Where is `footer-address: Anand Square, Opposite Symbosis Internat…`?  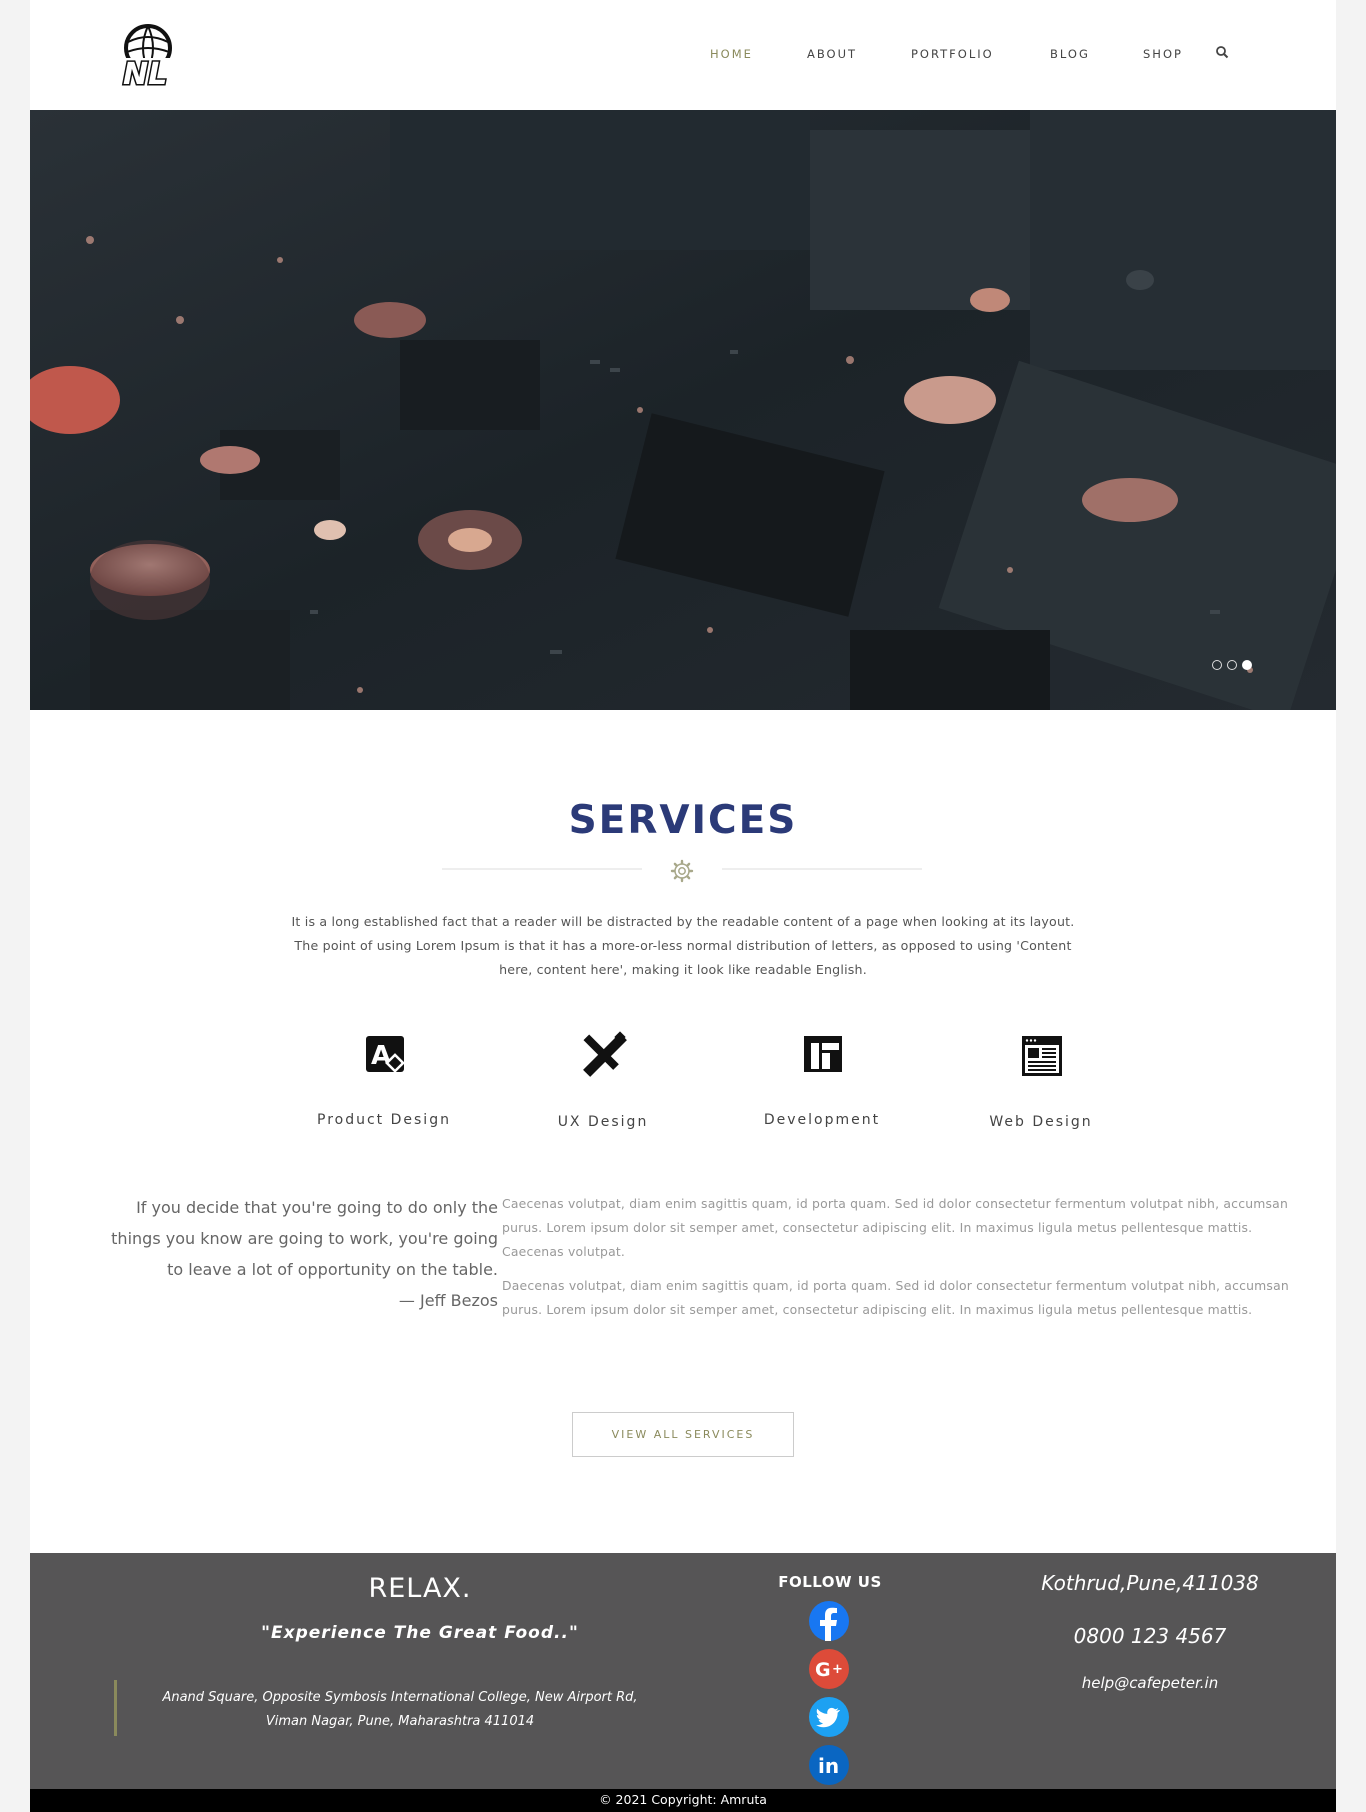 footer-address: Anand Square, Opposite Symbosis Internat… is located at coordinates (400, 1710).